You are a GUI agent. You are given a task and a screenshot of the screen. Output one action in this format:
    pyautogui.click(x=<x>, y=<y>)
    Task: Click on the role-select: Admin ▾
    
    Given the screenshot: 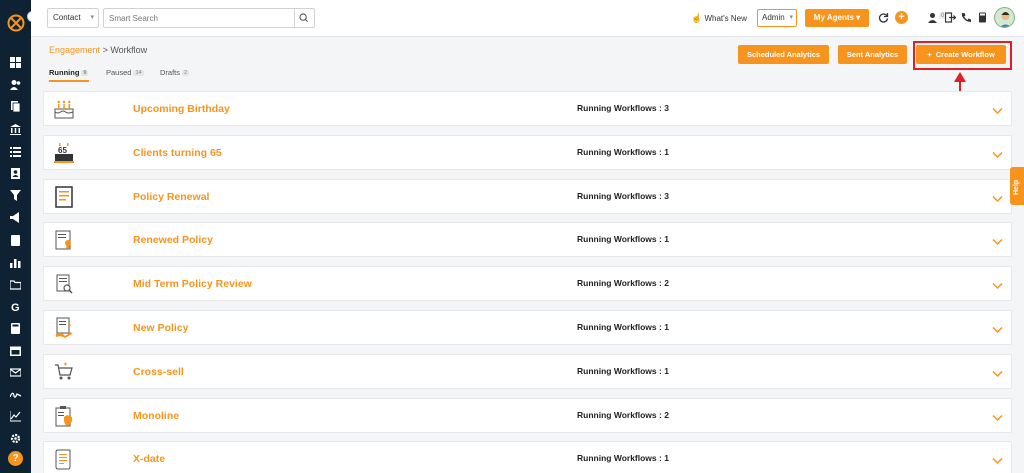 What is the action you would take?
    pyautogui.click(x=777, y=18)
    